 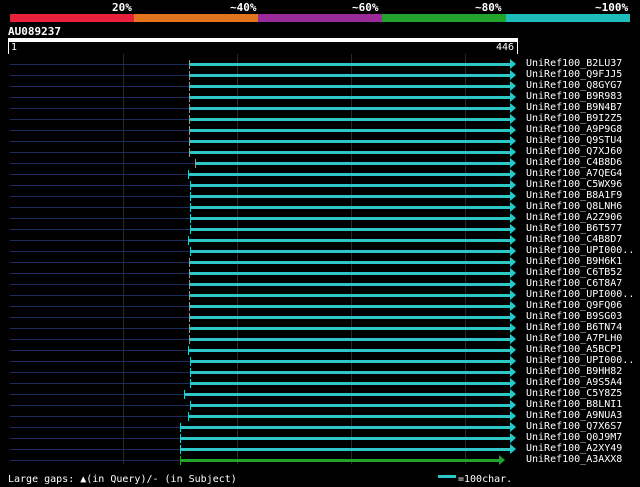 I want to click on query-bar, so click(x=263, y=40).